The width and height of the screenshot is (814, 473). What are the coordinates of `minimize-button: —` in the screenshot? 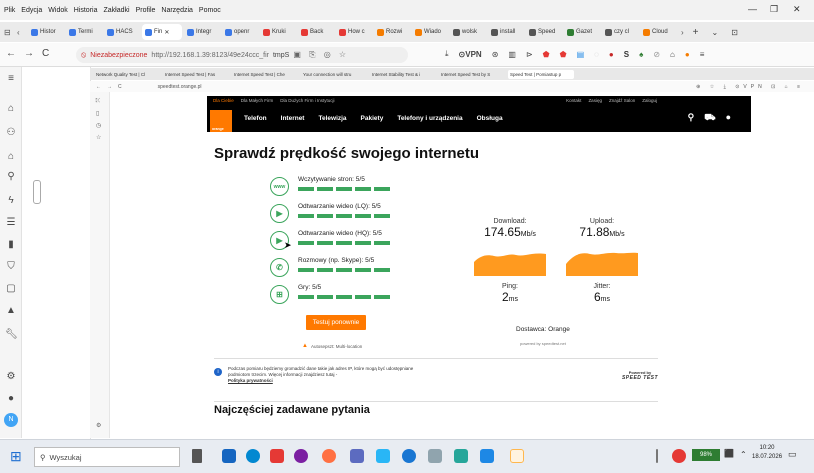 It's located at (752, 9).